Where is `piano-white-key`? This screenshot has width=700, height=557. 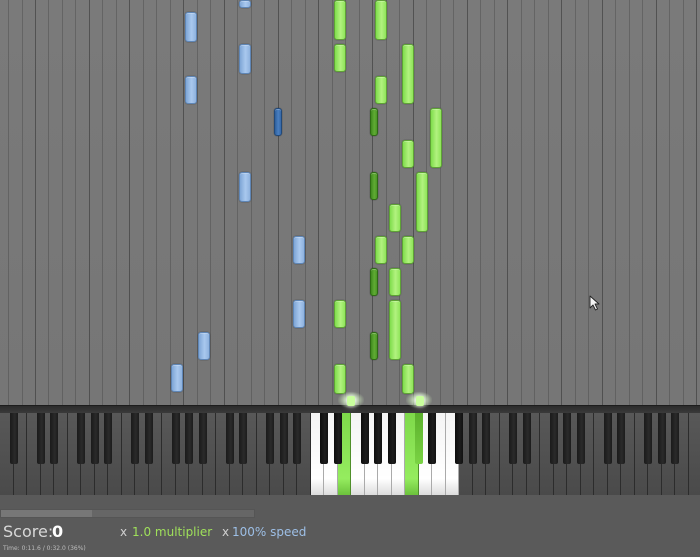
piano-white-key is located at coordinates (694, 454).